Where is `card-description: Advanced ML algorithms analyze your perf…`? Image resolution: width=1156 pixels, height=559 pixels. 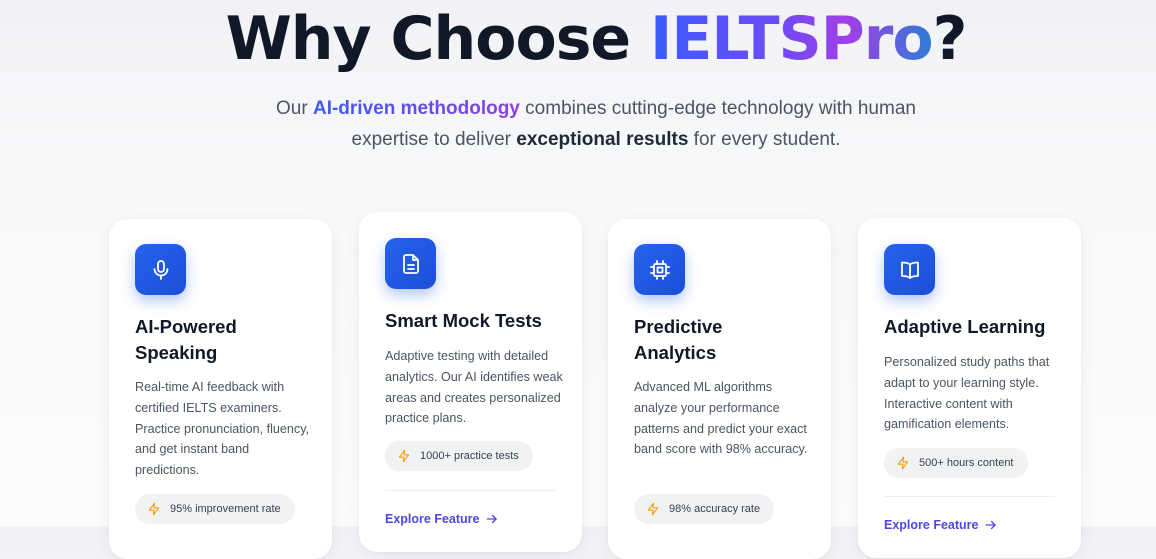
card-description: Advanced ML algorithms analyze your perf… is located at coordinates (721, 418).